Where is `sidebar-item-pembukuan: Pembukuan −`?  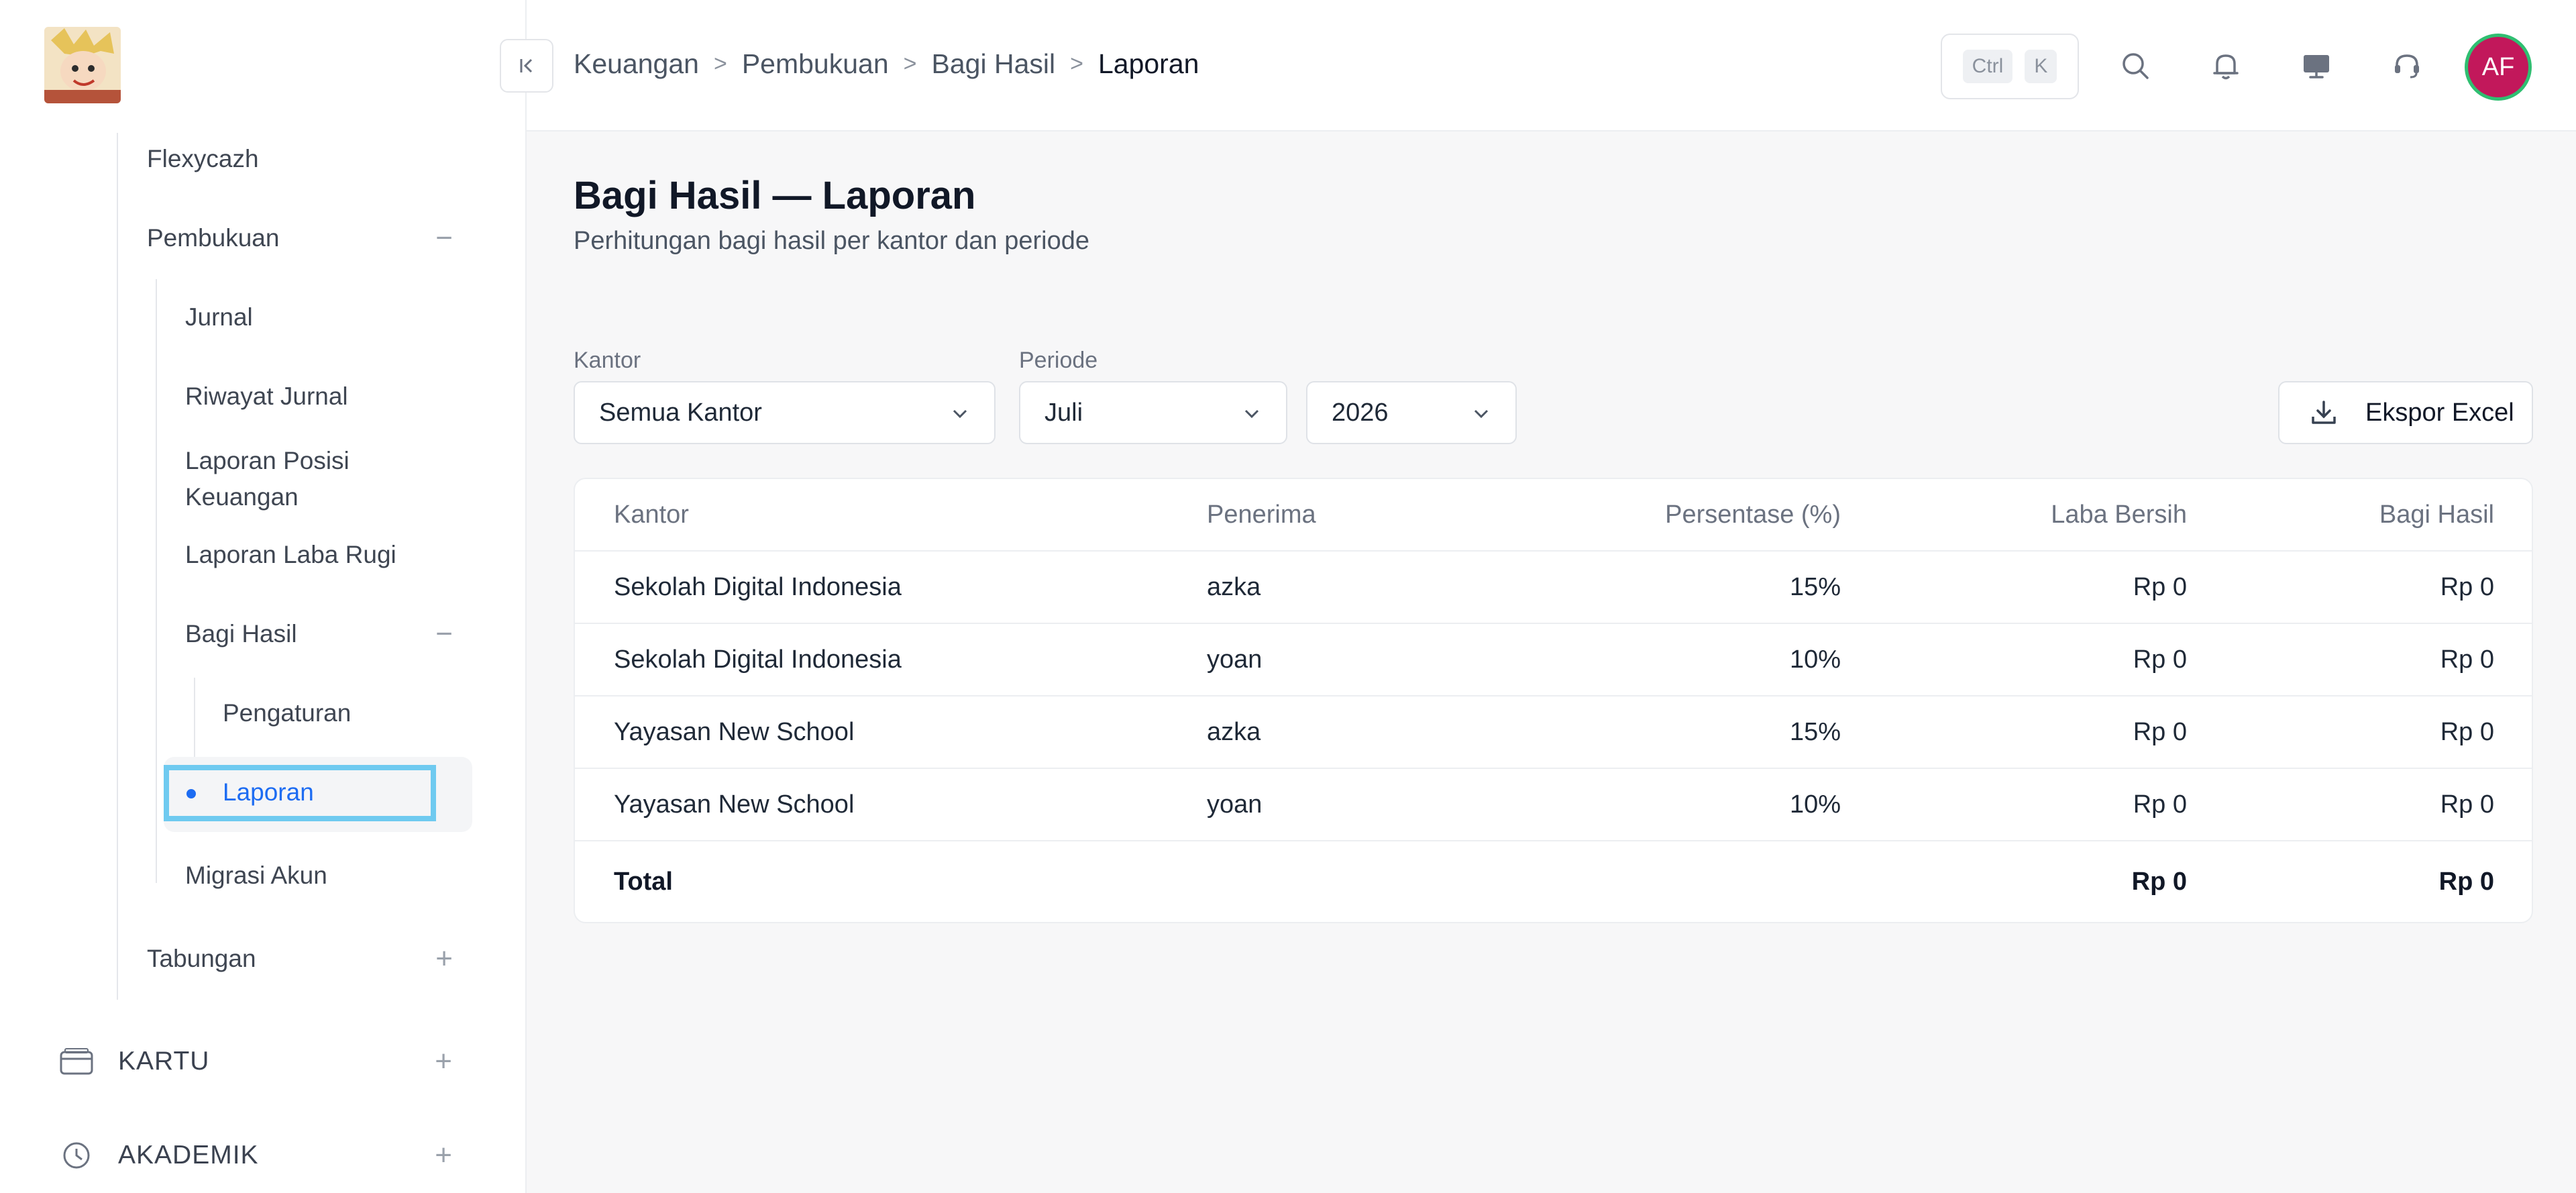
sidebar-item-pembukuan: Pembukuan − is located at coordinates (300, 238).